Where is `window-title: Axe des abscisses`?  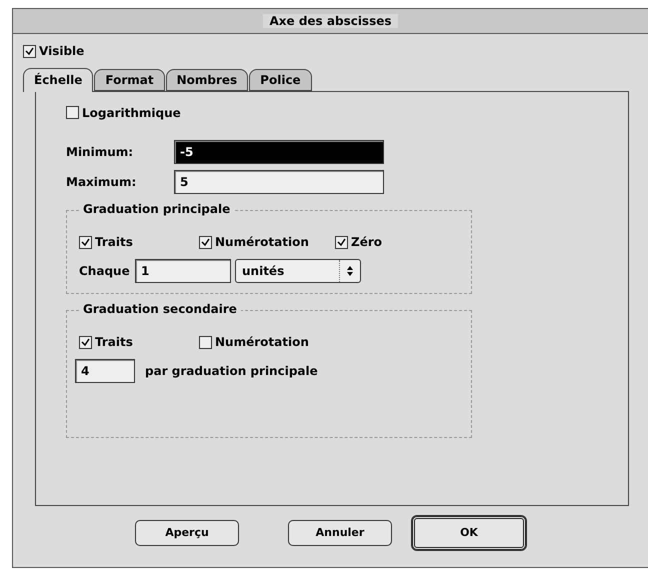 window-title: Axe des abscisses is located at coordinates (330, 21).